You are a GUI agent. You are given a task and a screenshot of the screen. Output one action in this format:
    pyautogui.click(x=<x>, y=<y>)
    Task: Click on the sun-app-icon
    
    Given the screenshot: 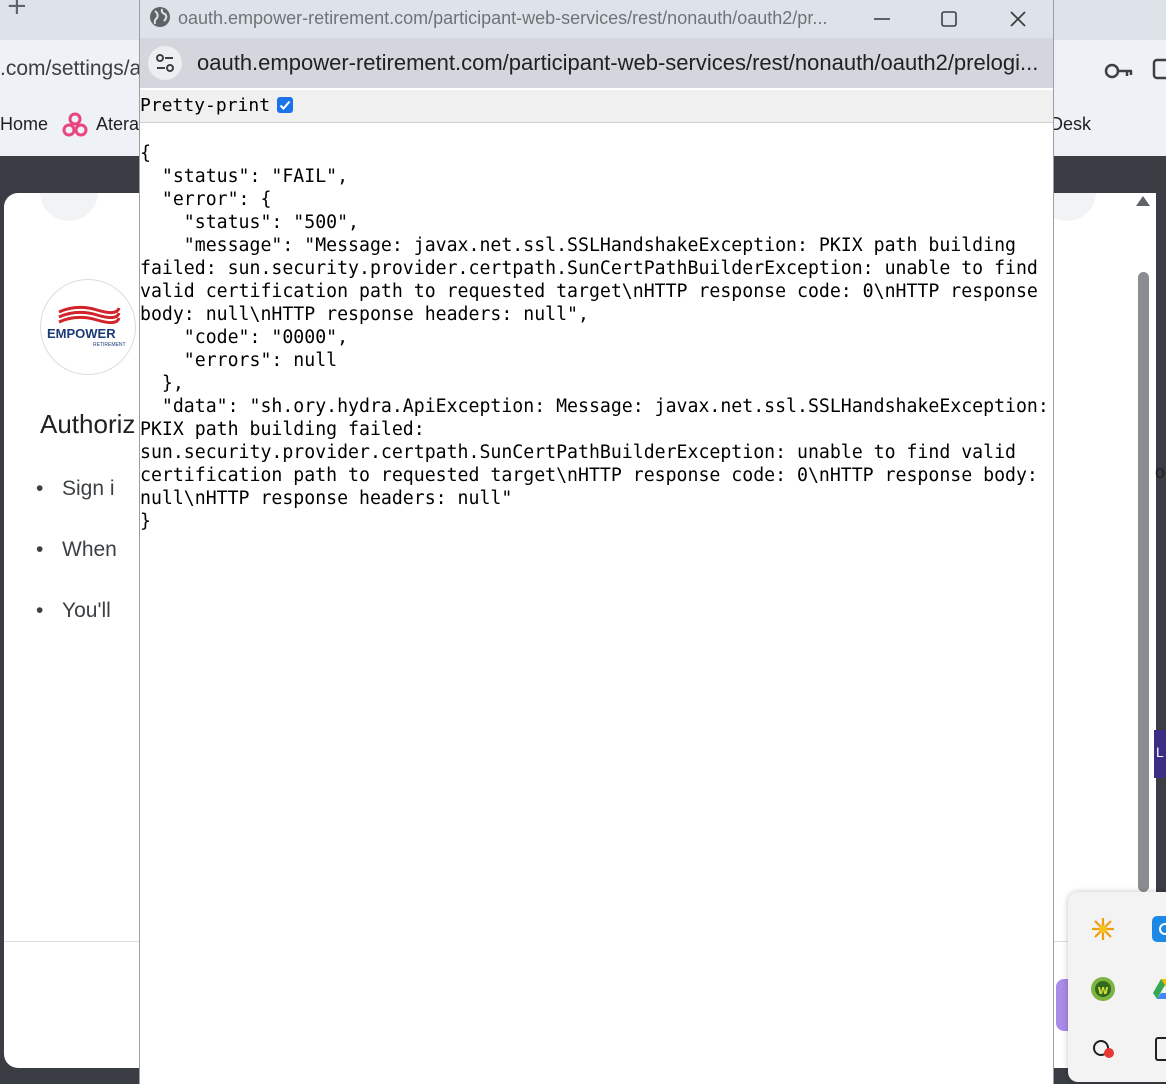 What is the action you would take?
    pyautogui.click(x=1103, y=929)
    